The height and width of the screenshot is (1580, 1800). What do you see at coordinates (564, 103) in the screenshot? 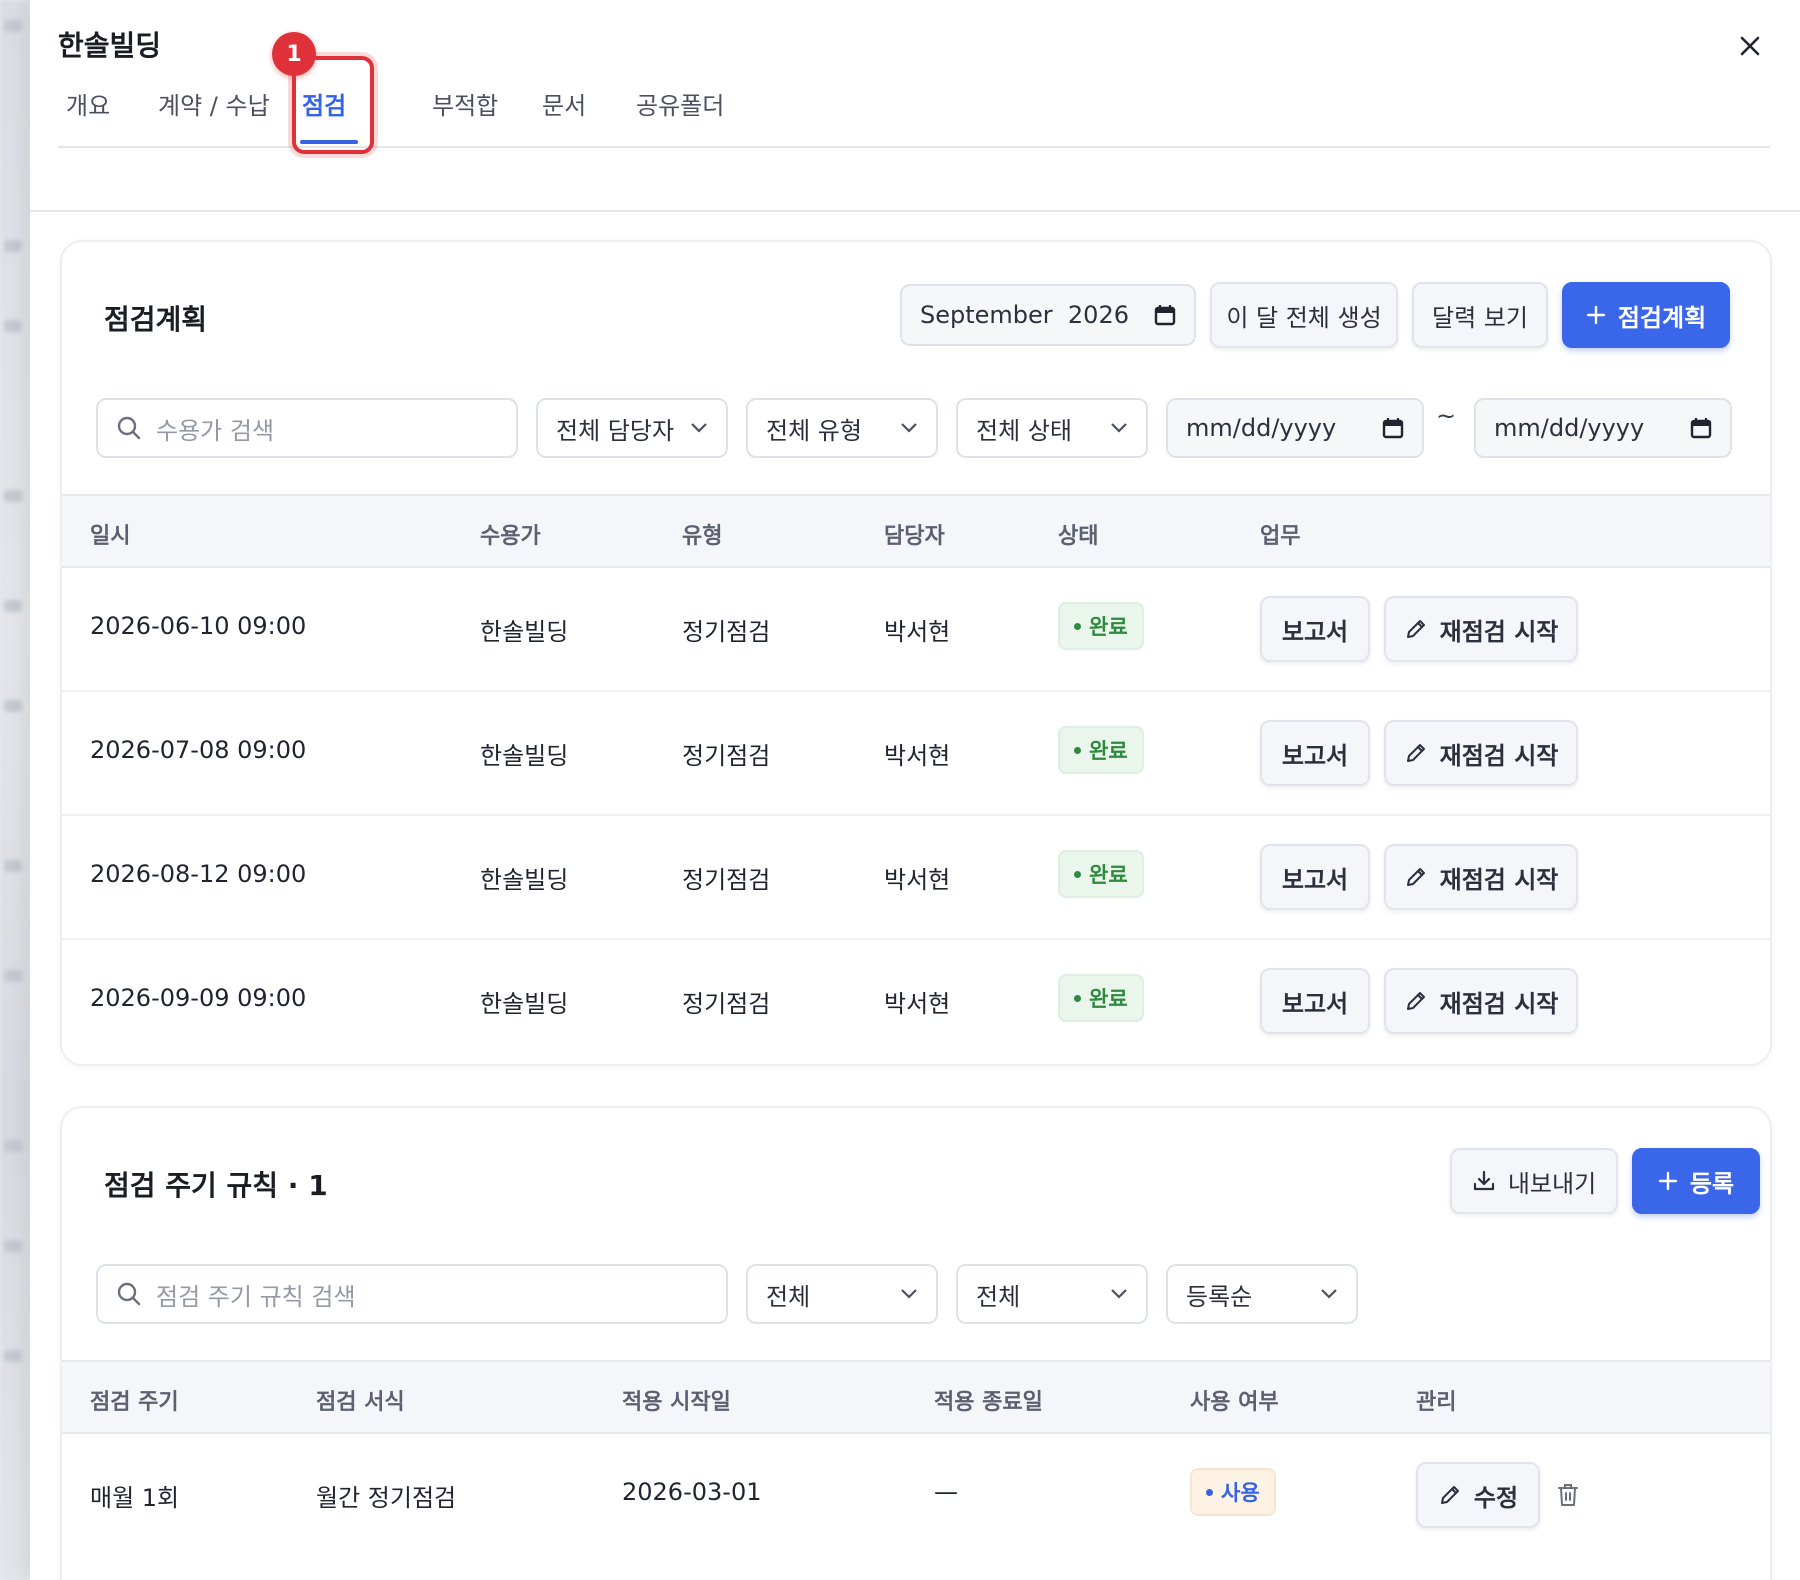
I see `tab-documents: 문서` at bounding box center [564, 103].